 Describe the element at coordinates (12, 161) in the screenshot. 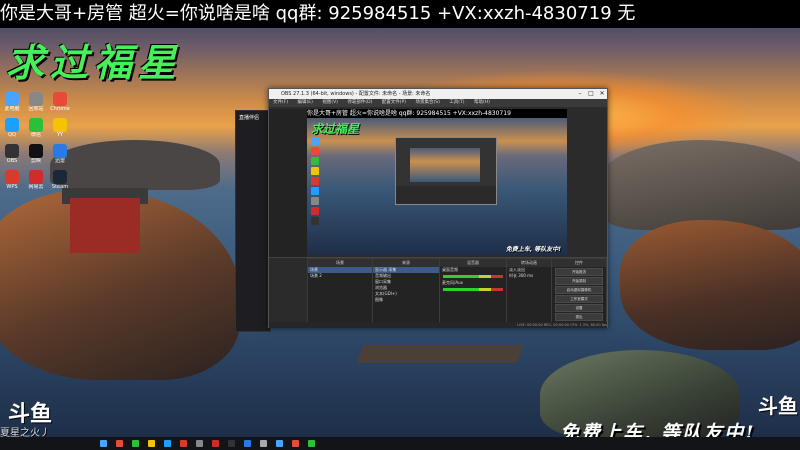

I see `desktop-icon-label: OBS` at that location.